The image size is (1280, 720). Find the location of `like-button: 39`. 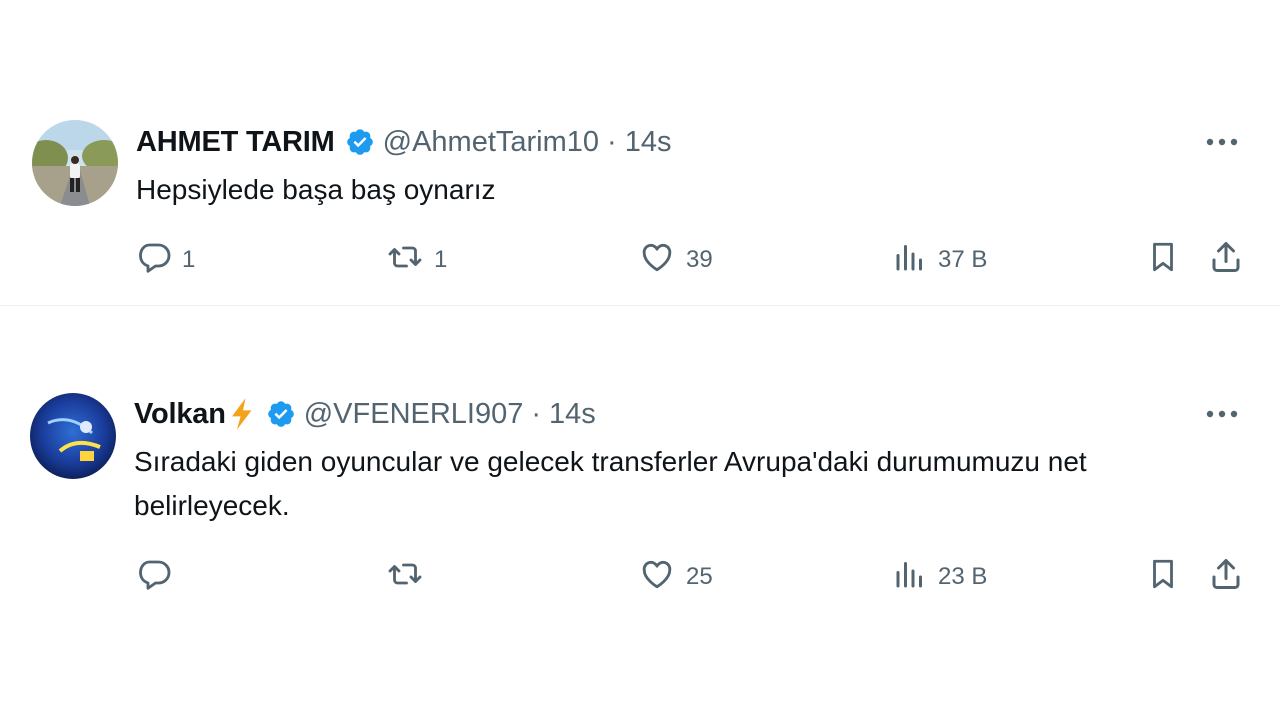

like-button: 39 is located at coordinates (675, 260).